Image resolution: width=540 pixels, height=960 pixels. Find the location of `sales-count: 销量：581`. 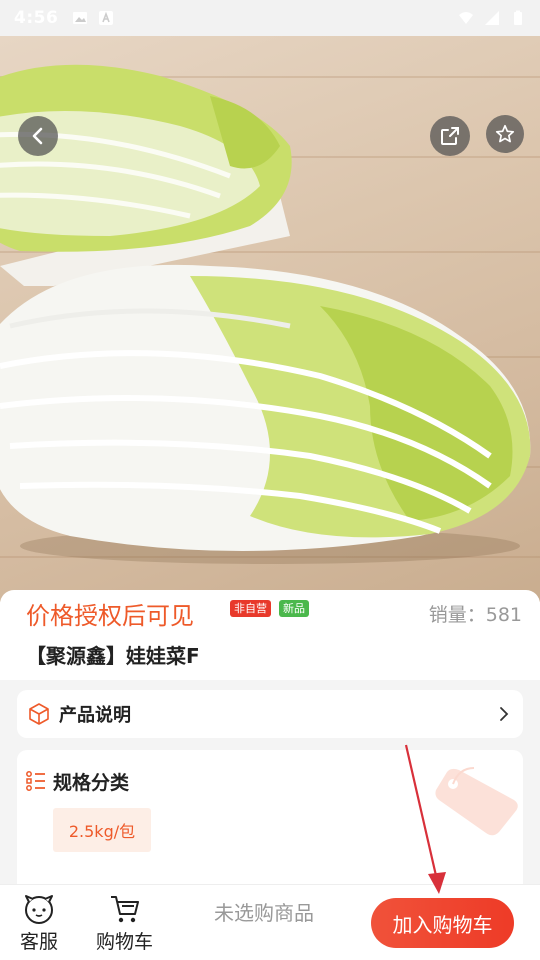

sales-count: 销量：581 is located at coordinates (475, 615).